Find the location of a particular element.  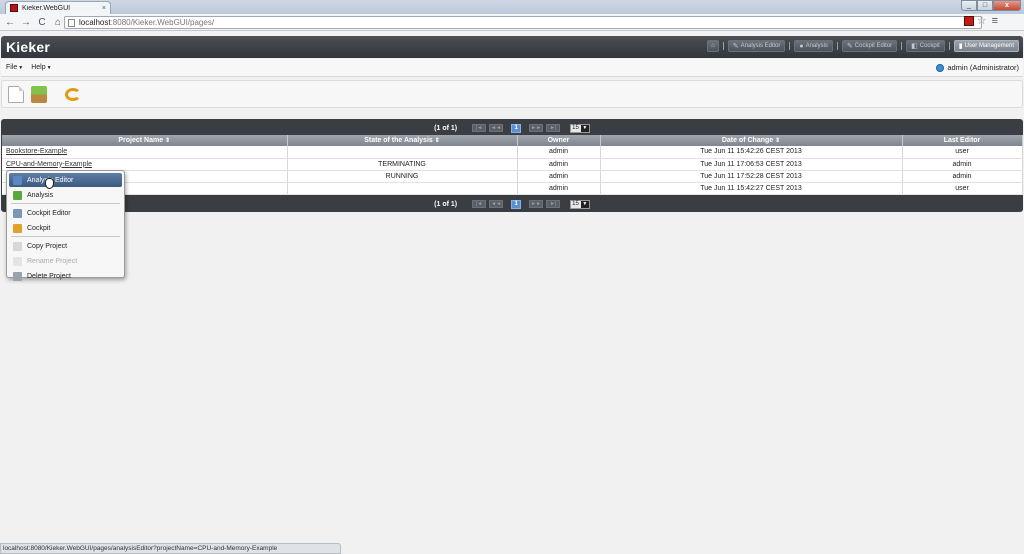

import-project-icon is located at coordinates (39, 94).